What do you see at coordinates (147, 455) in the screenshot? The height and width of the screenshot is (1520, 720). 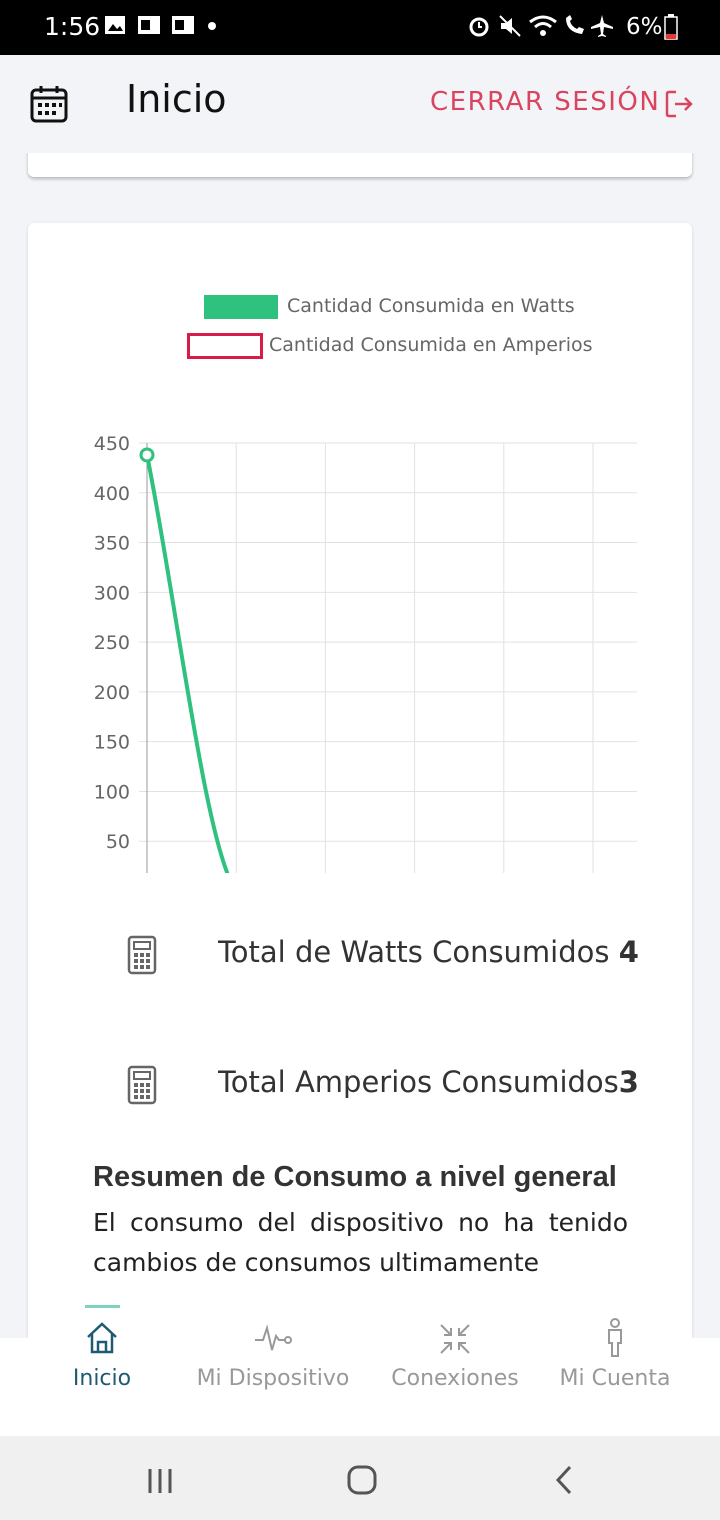 I see `data-point-watts` at bounding box center [147, 455].